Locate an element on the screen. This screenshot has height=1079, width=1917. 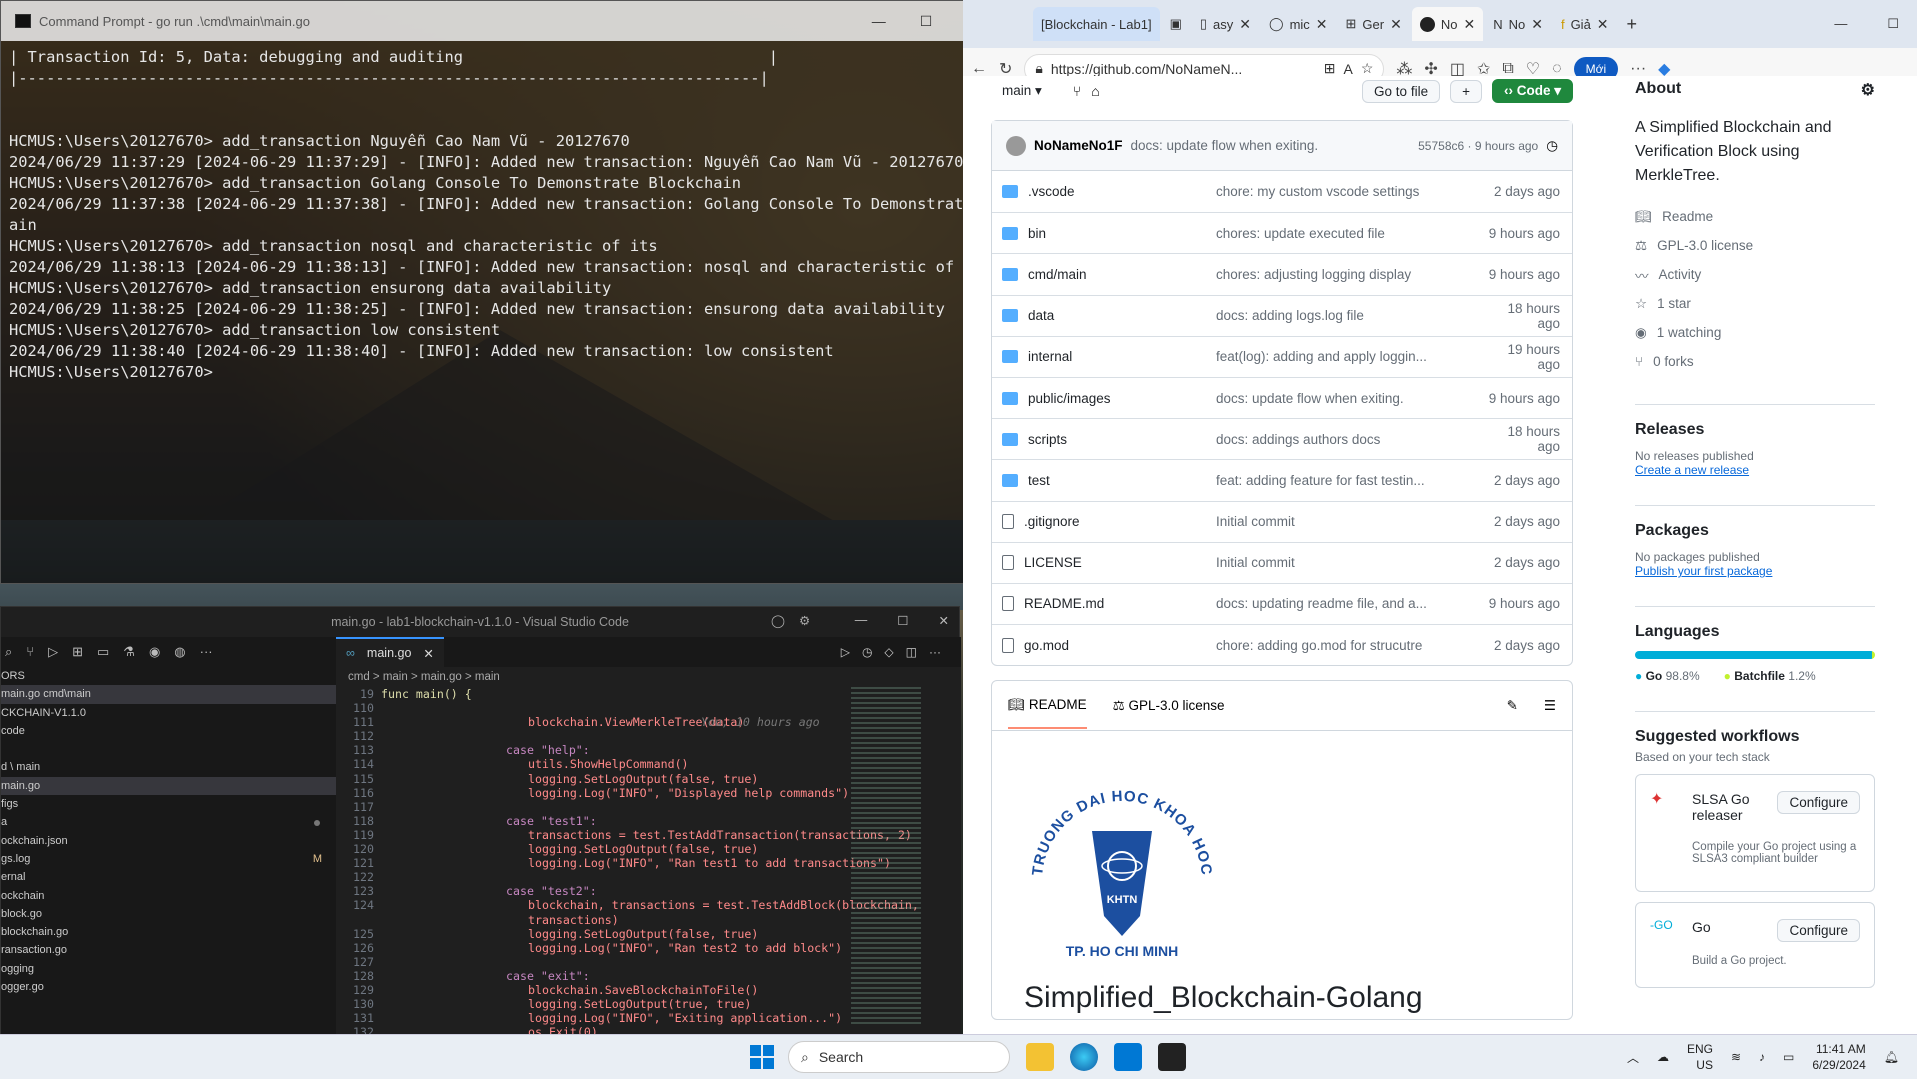
file-name-cell: scripts is located at coordinates (1104, 439).